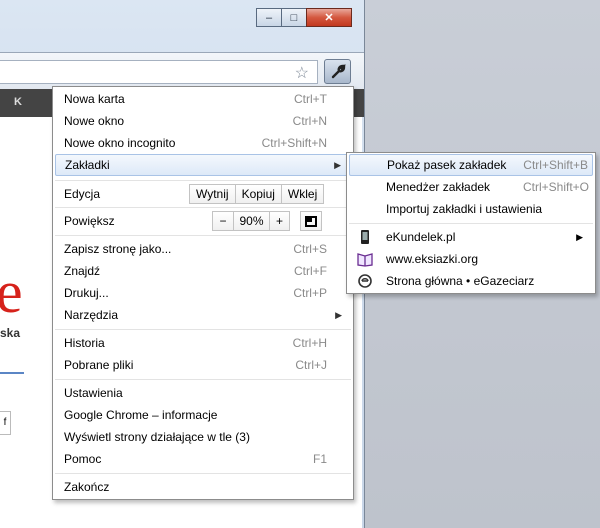 The image size is (600, 528). Describe the element at coordinates (269, 17) in the screenshot. I see `minimize-button: –` at that location.